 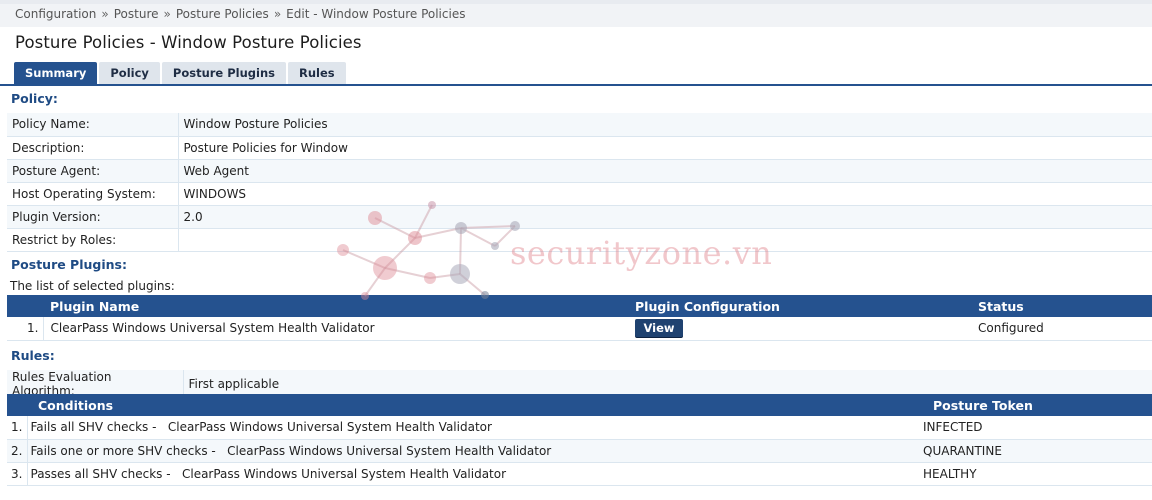 I want to click on breadcrumb-posture-policies: Posture Policies, so click(x=222, y=14).